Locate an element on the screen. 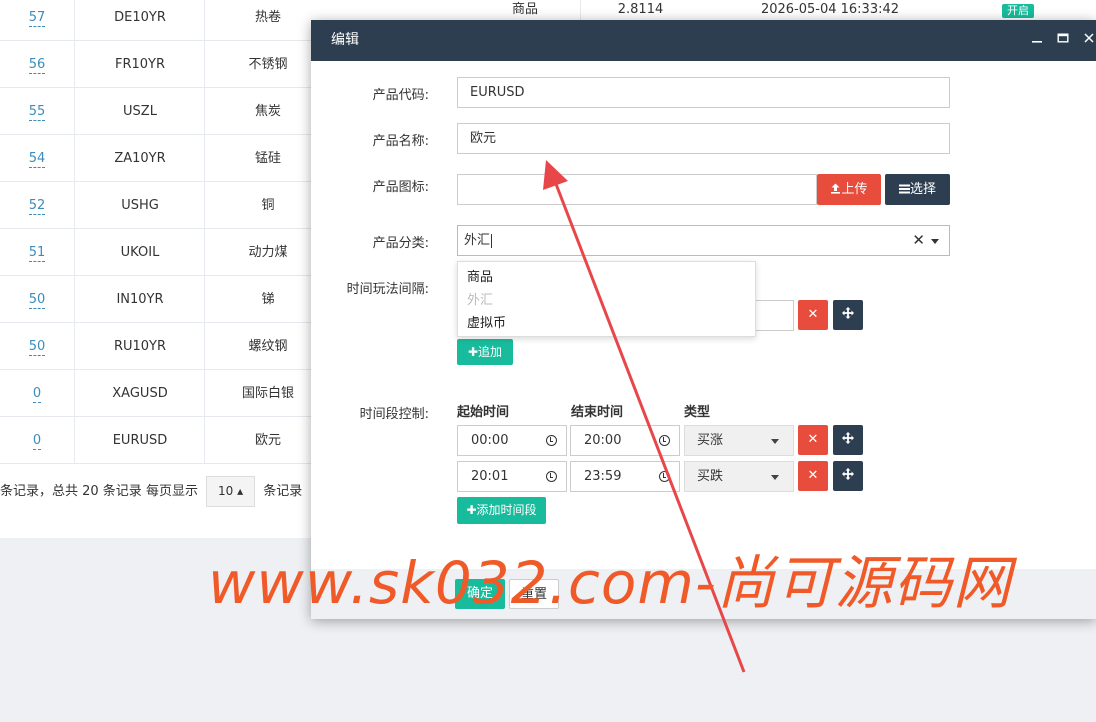 The width and height of the screenshot is (1096, 722). row-code: XAGUSD is located at coordinates (140, 393).